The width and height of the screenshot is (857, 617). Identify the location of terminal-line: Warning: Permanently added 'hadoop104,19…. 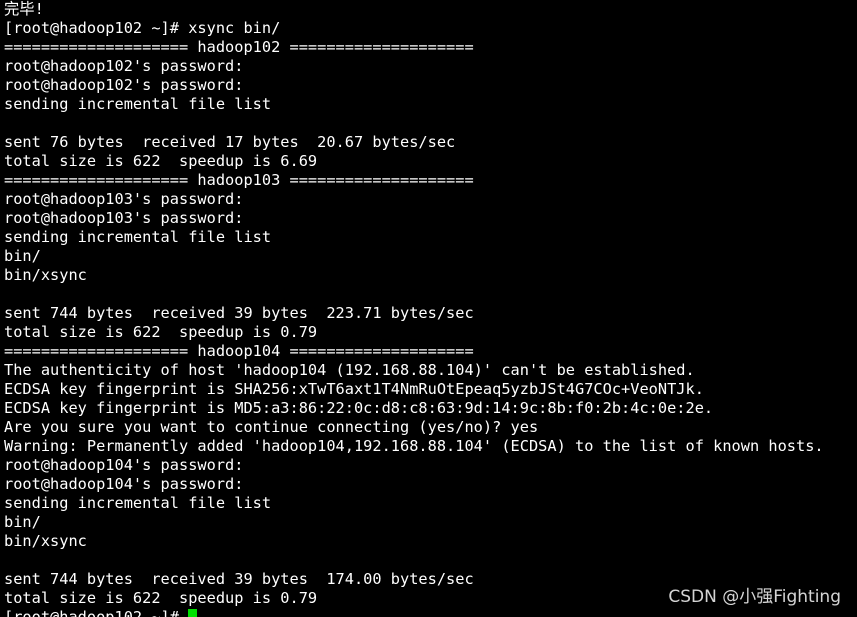
(414, 446).